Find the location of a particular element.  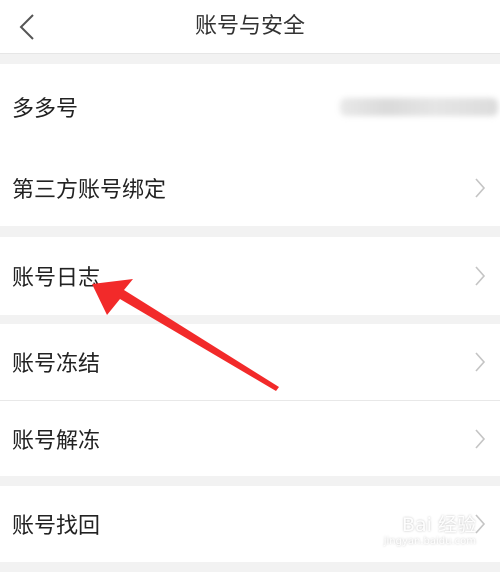

list-item-label: 账号解冻 is located at coordinates (56, 441).